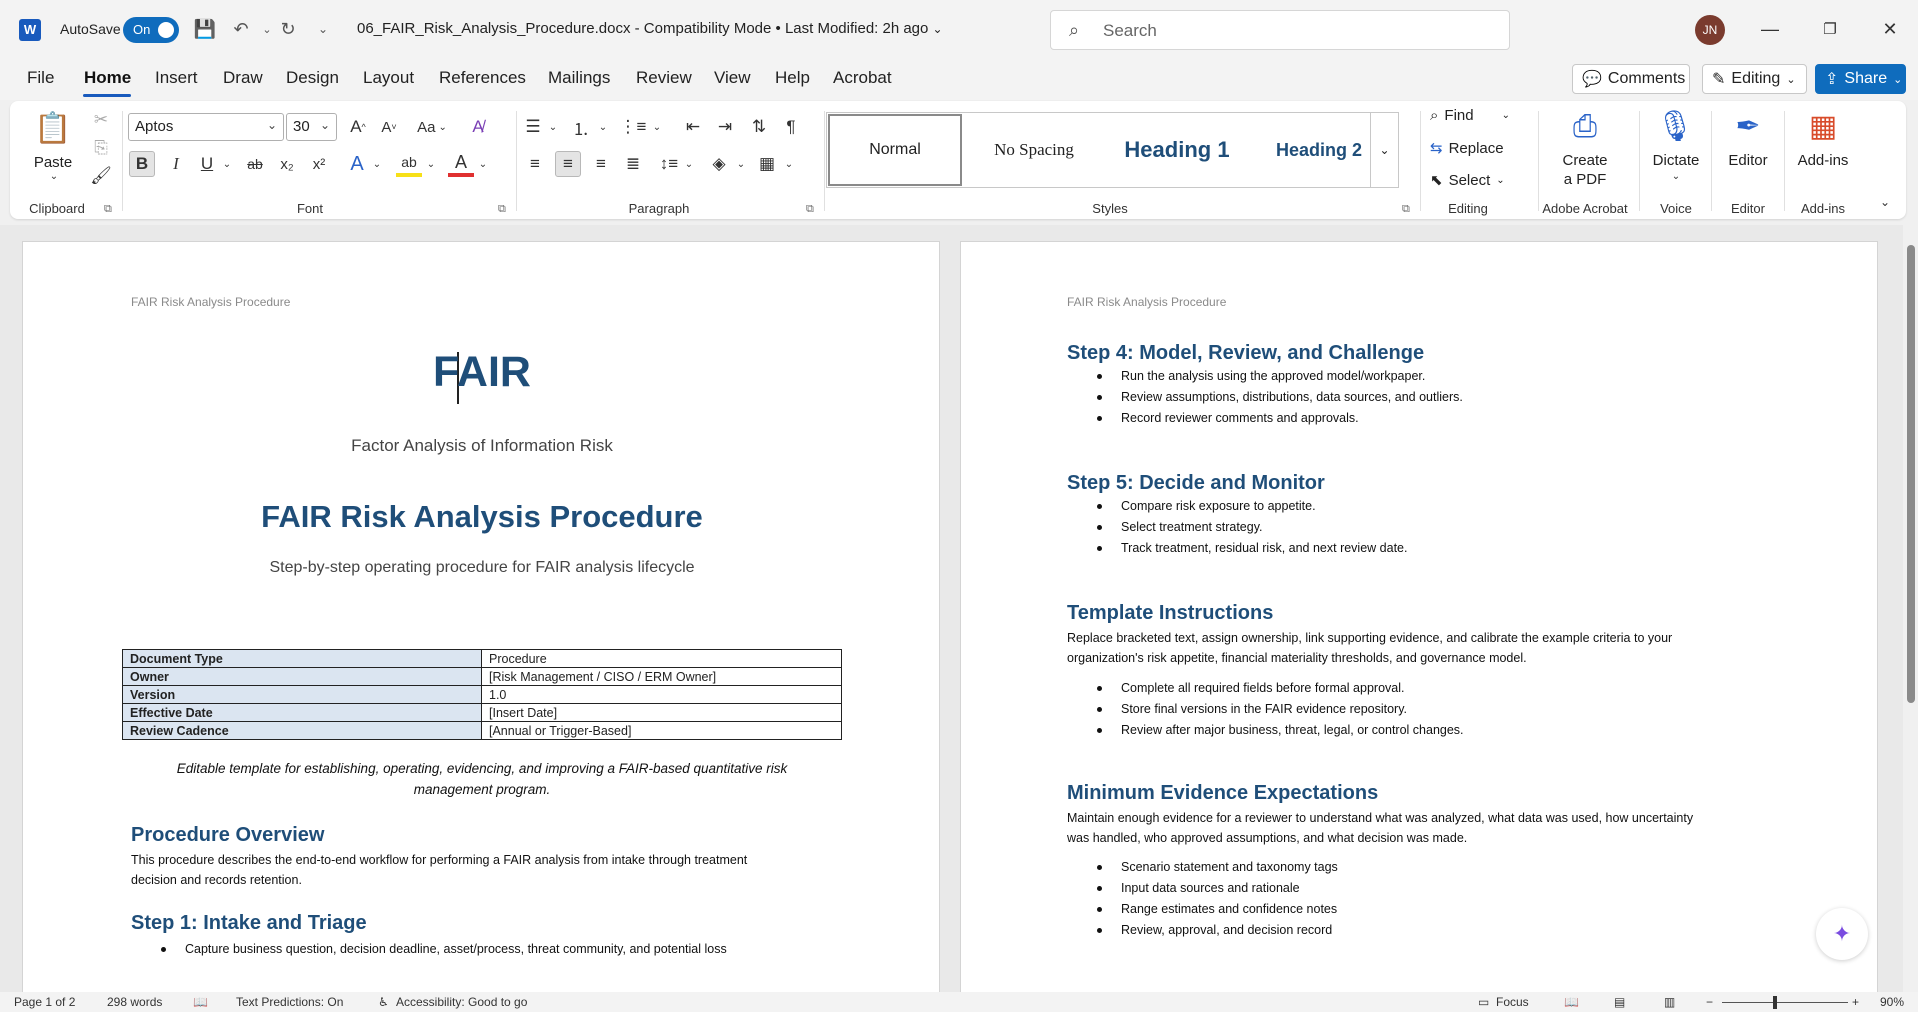 This screenshot has width=1918, height=1012. I want to click on replace-button: ⇆ Replace, so click(1467, 148).